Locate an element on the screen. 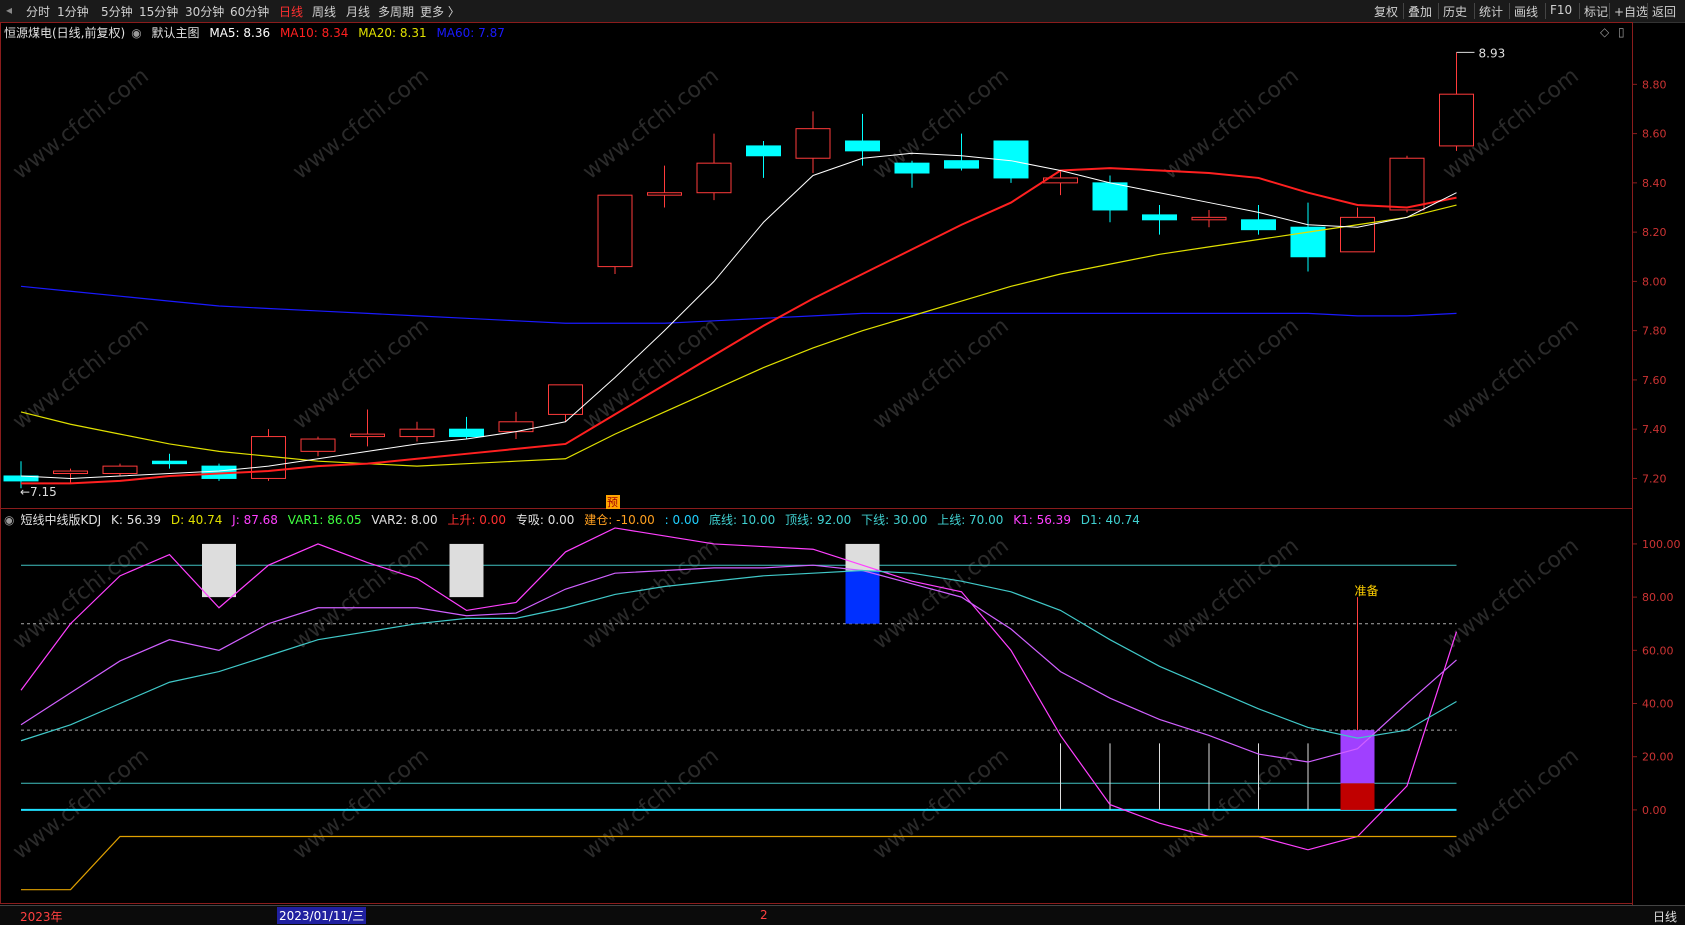 This screenshot has width=1685, height=925. y-tick-label: 8.60 is located at coordinates (1654, 134).